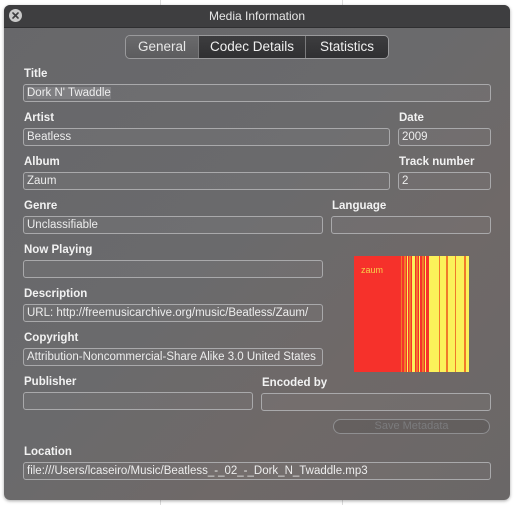 The width and height of the screenshot is (515, 505). I want to click on encoded-by-field, so click(376, 402).